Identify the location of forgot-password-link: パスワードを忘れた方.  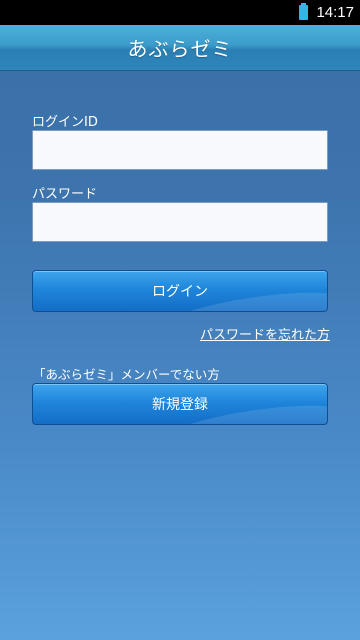
(265, 333).